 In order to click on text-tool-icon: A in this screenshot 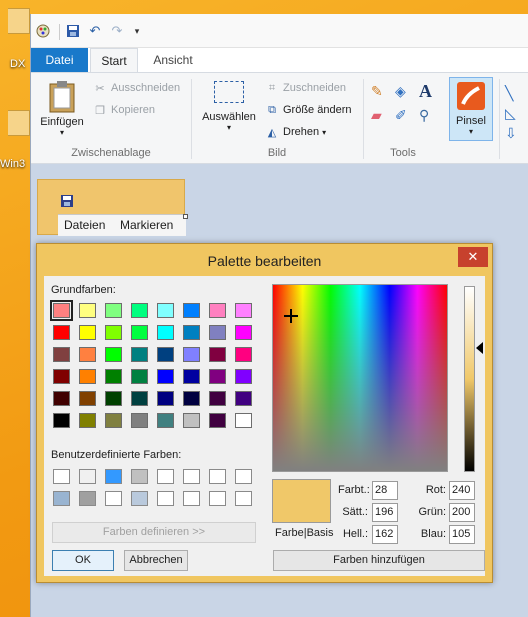, I will do `click(428, 91)`.